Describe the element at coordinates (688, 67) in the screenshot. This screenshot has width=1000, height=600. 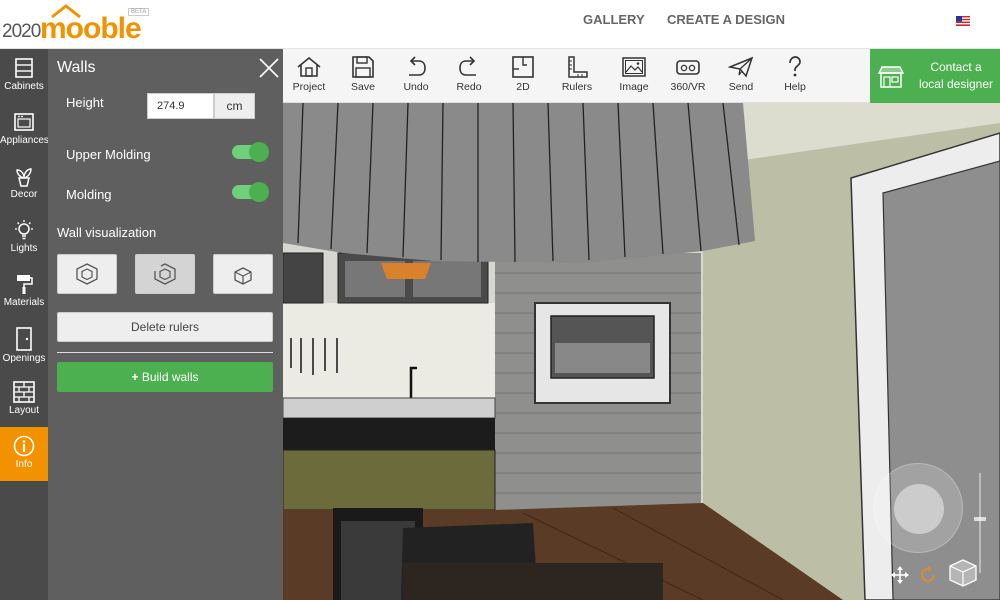
I see `vr-headset-icon` at that location.